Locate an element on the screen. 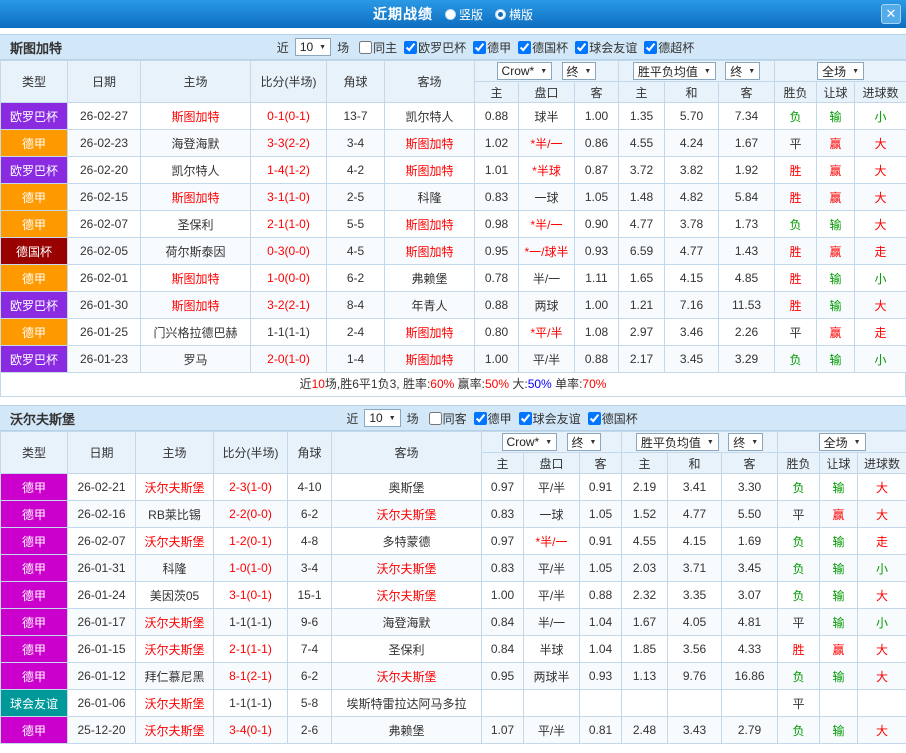 The width and height of the screenshot is (906, 753). score: 8-1(2-1) is located at coordinates (250, 676).